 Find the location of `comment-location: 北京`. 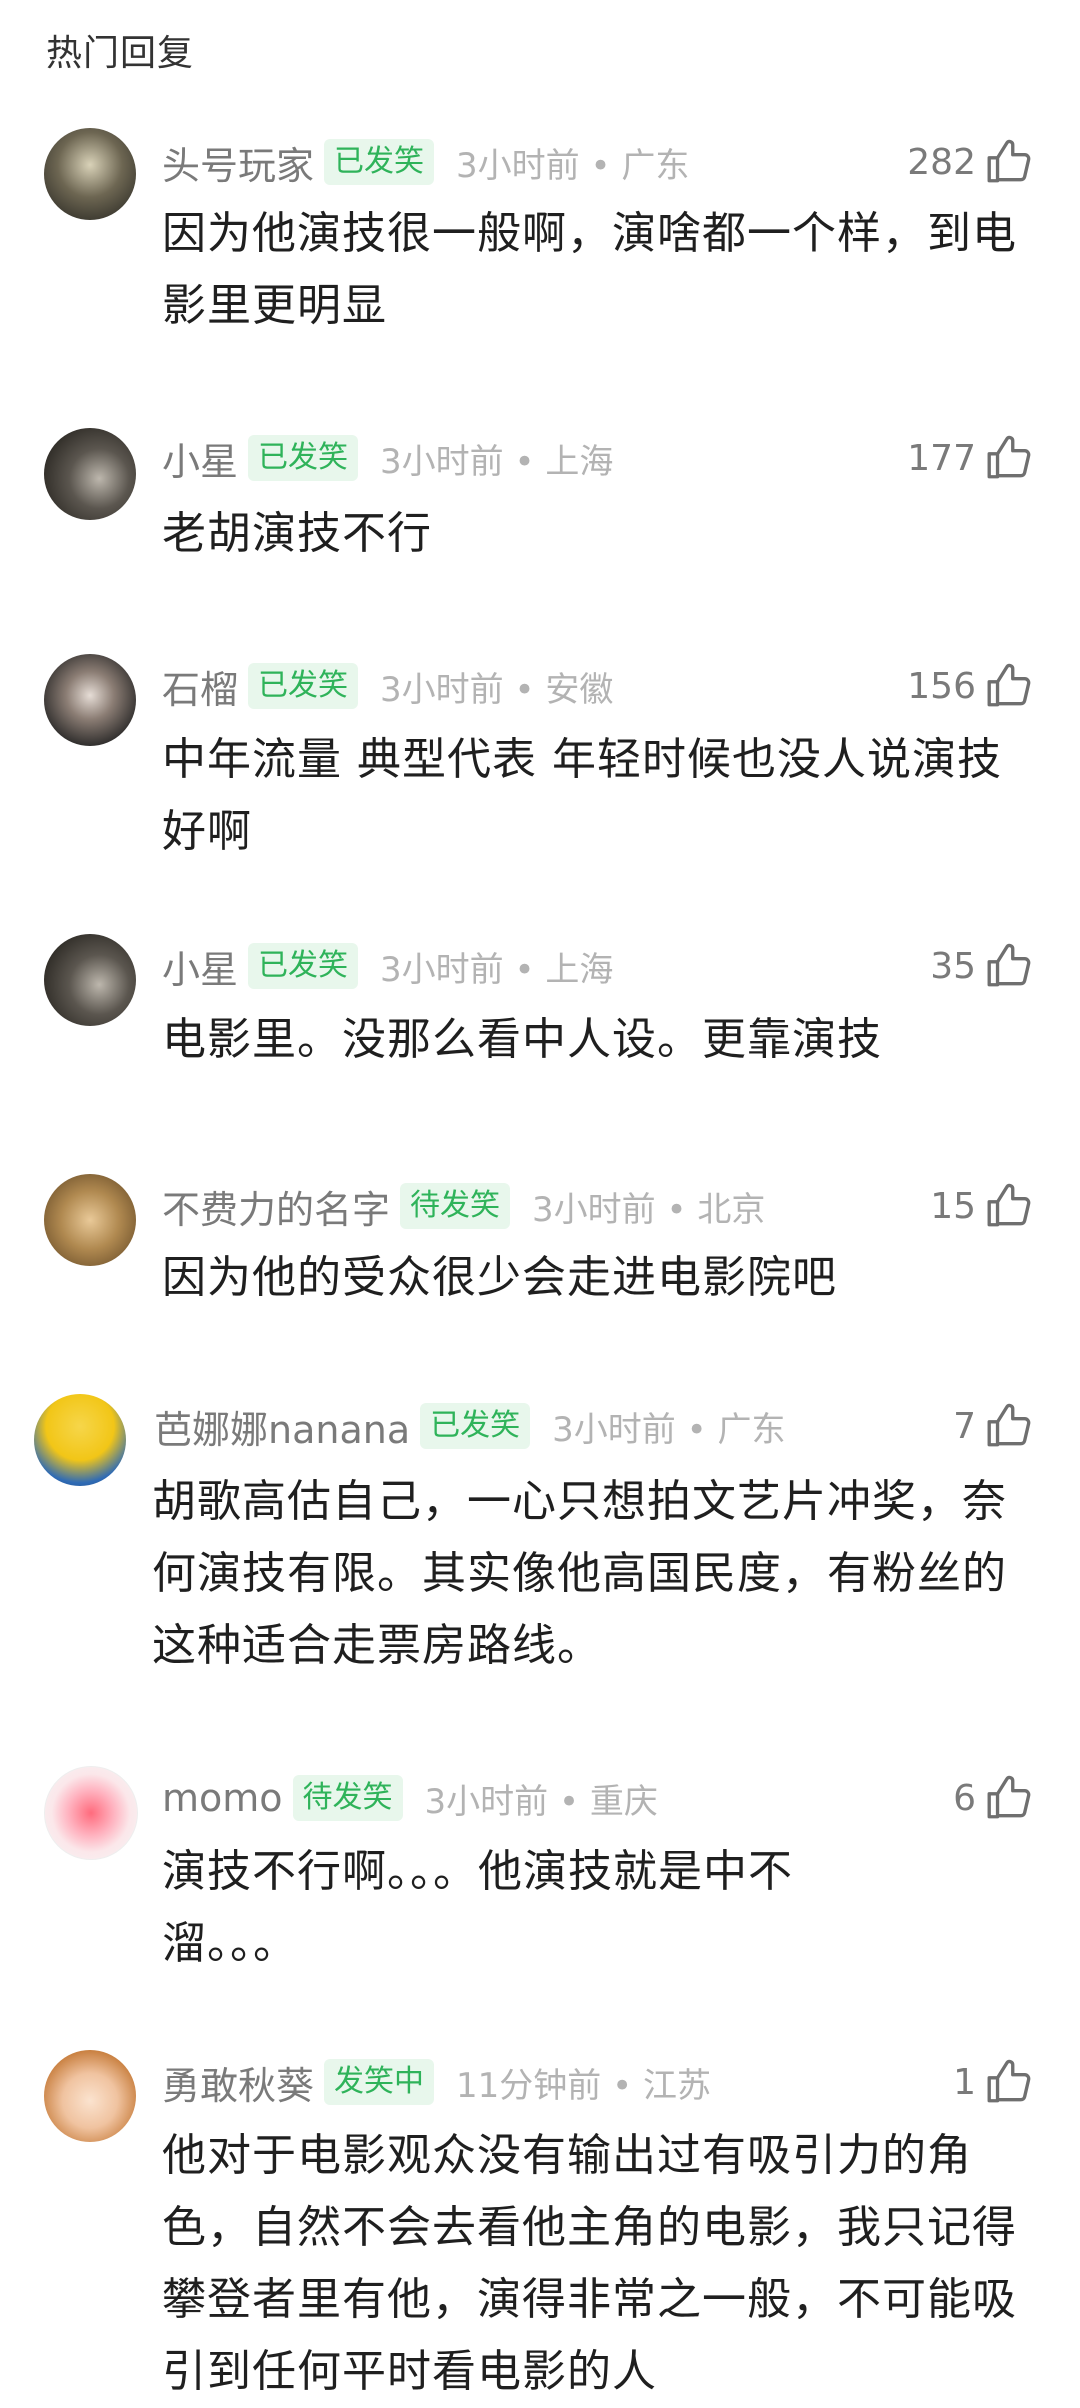

comment-location: 北京 is located at coordinates (731, 1209).